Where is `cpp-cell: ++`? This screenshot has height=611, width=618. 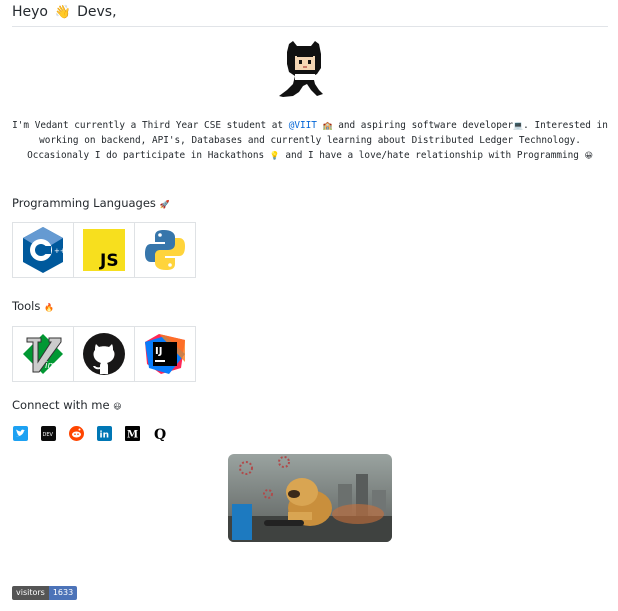
cpp-cell: ++ is located at coordinates (43, 250).